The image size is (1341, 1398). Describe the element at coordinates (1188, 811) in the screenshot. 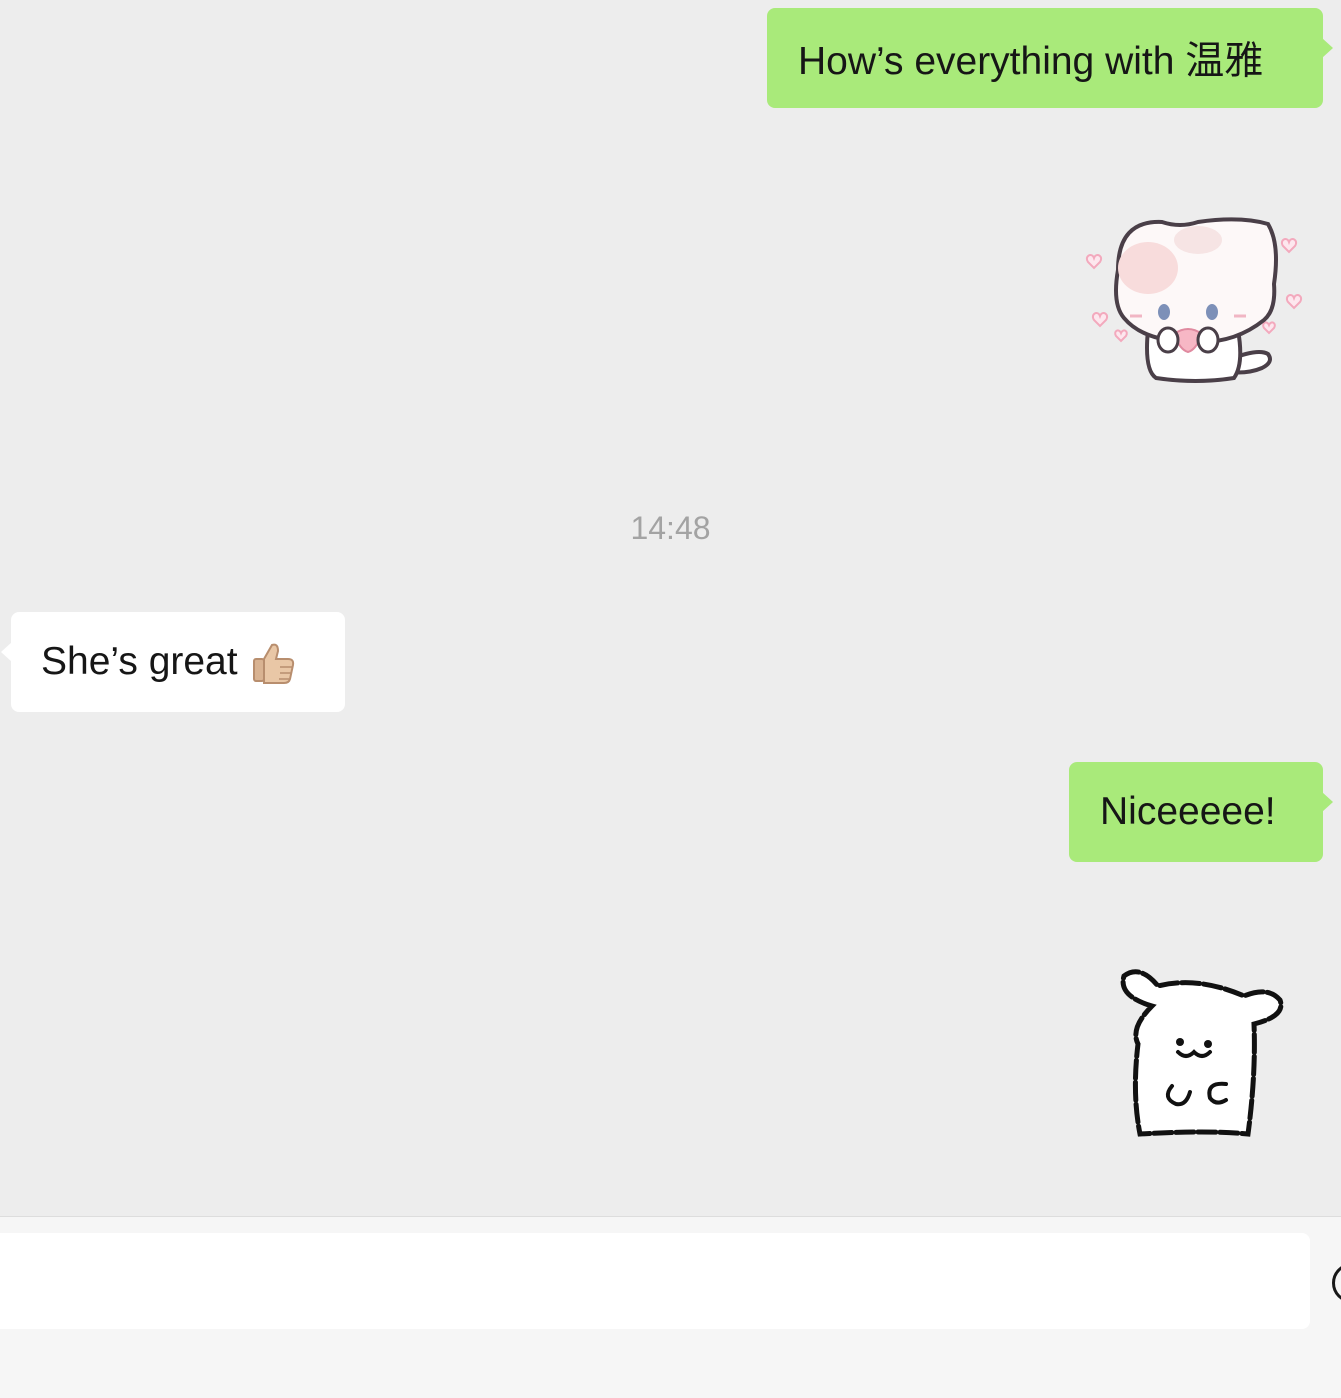

I see `message-text: Niceeeee!` at that location.